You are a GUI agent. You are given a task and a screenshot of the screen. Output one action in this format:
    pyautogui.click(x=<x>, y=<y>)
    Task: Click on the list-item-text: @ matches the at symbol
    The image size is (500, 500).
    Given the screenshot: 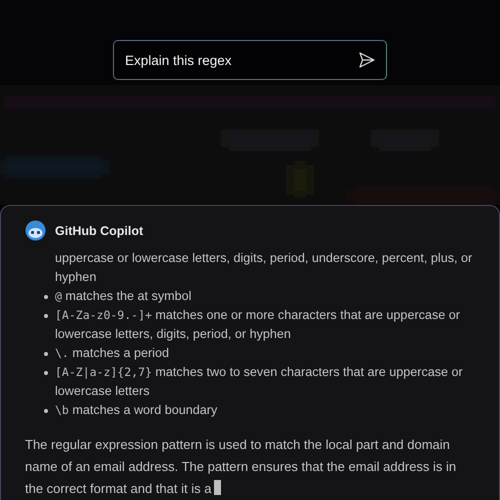 What is the action you would take?
    pyautogui.click(x=123, y=296)
    